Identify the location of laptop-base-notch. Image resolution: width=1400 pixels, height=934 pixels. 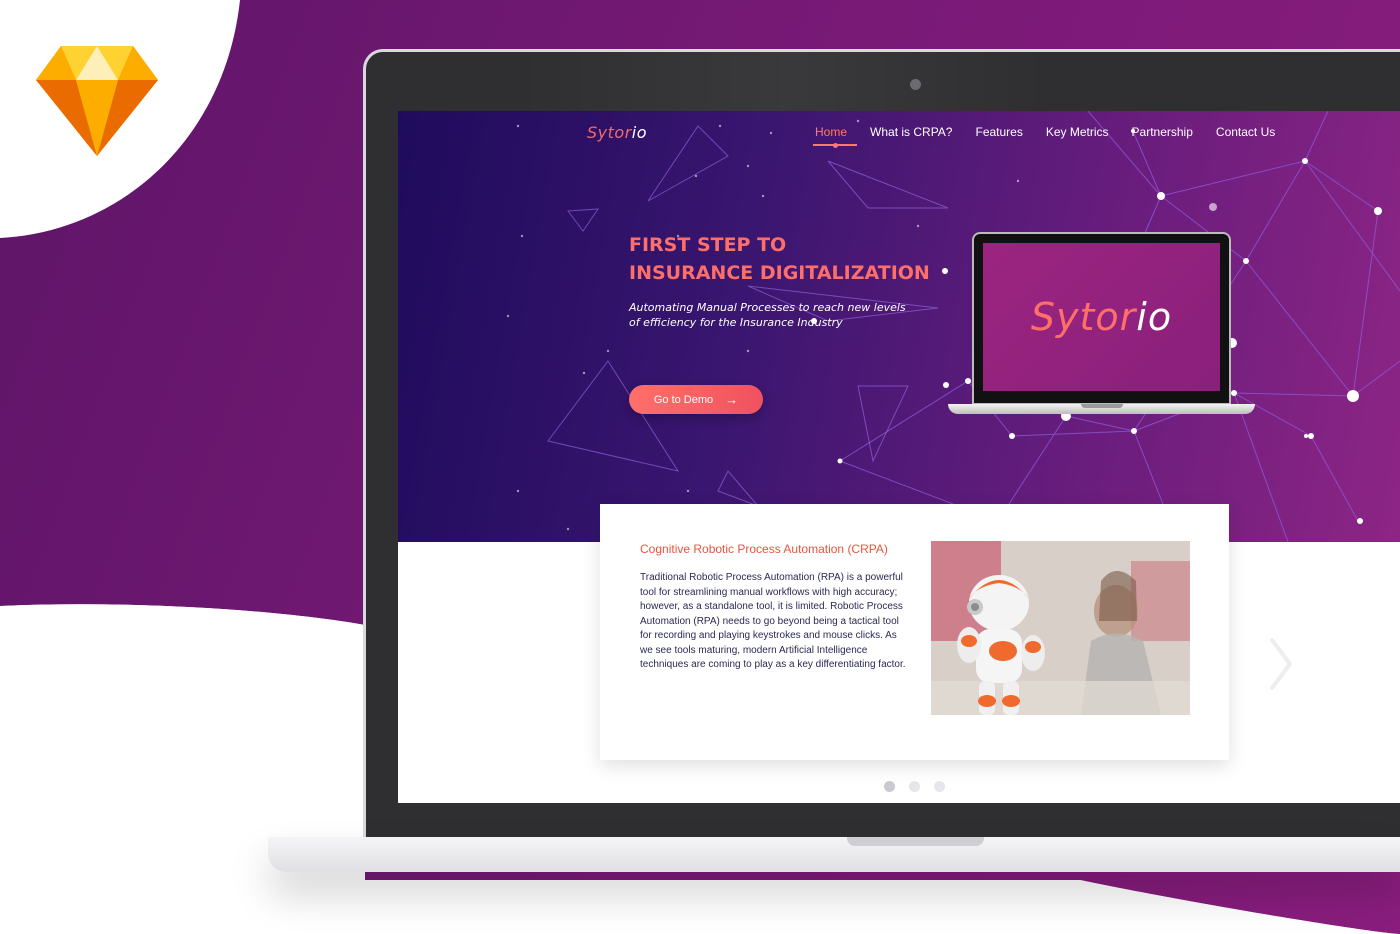
(915, 841).